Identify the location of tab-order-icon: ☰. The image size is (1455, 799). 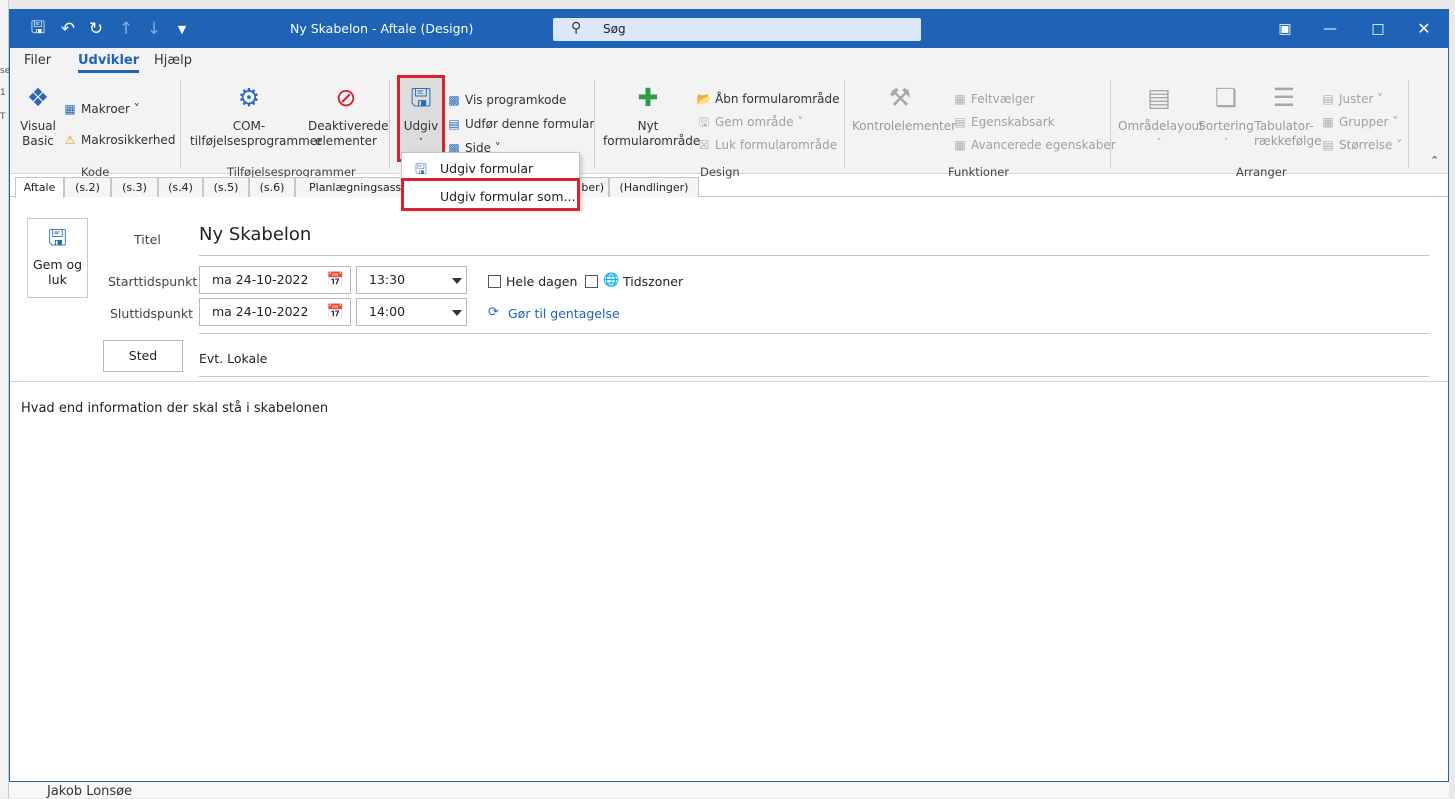
(1284, 97).